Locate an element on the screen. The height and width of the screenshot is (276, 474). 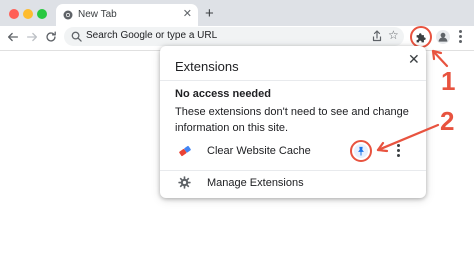
profile-button is located at coordinates (443, 37).